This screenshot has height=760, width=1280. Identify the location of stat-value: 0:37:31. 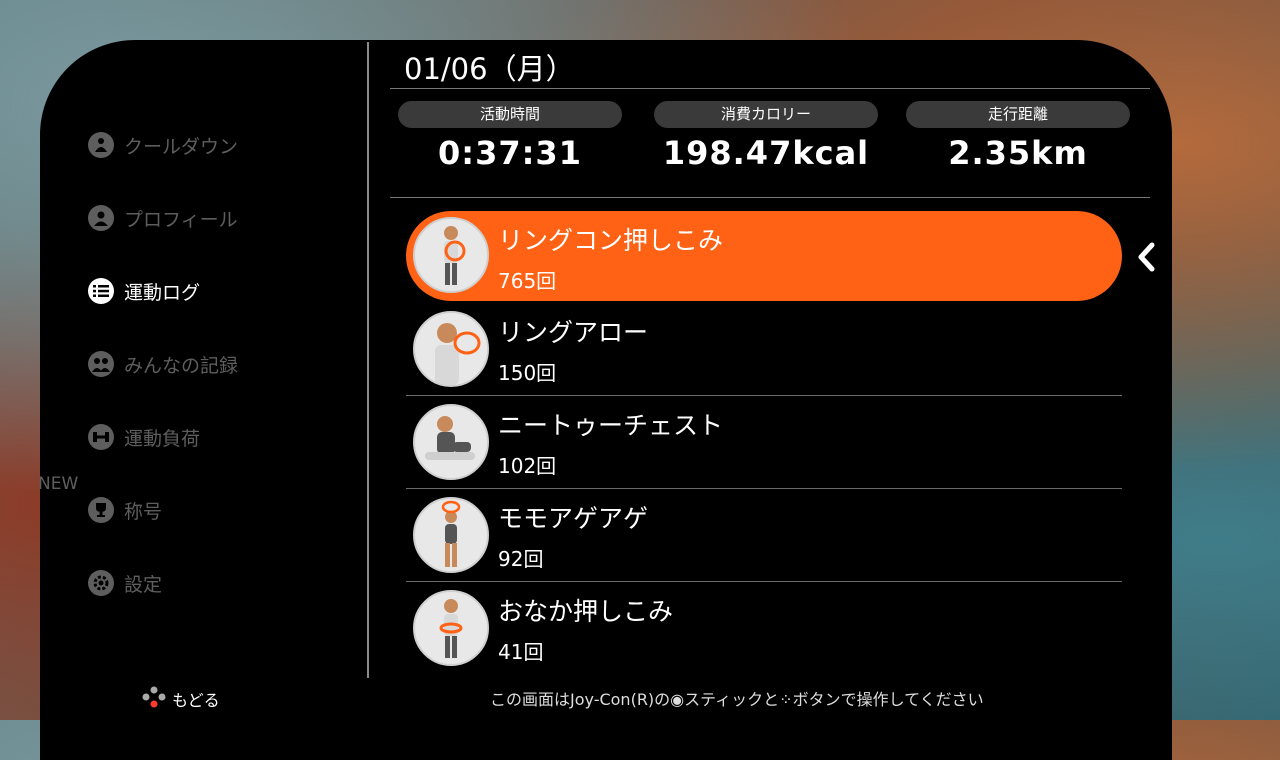
(510, 153).